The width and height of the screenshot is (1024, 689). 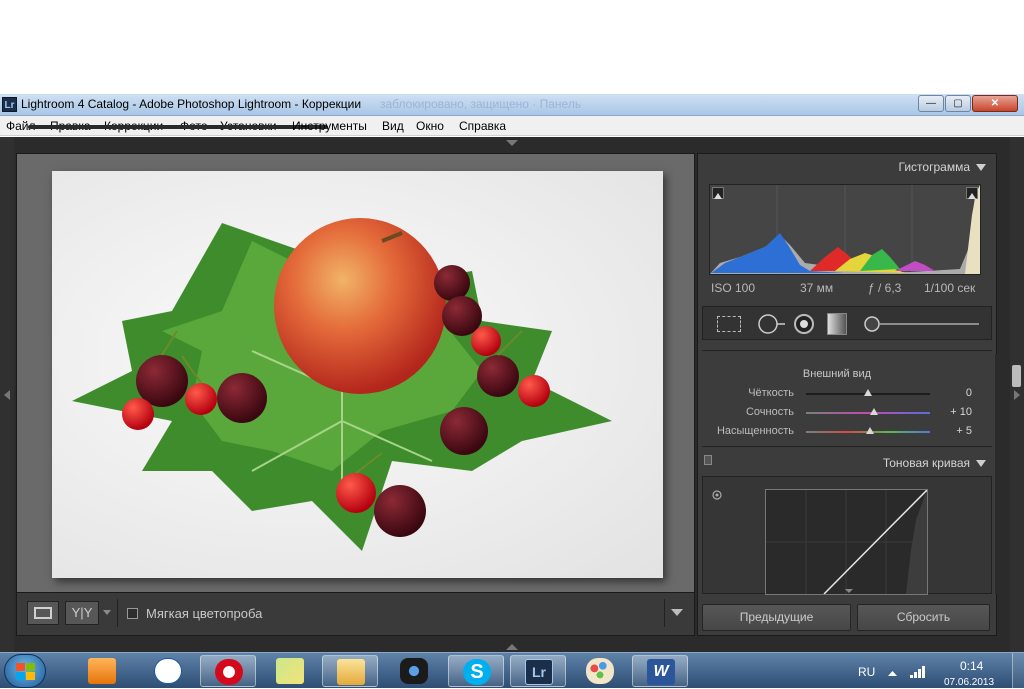 I want to click on tone-curve-line, so click(x=847, y=542).